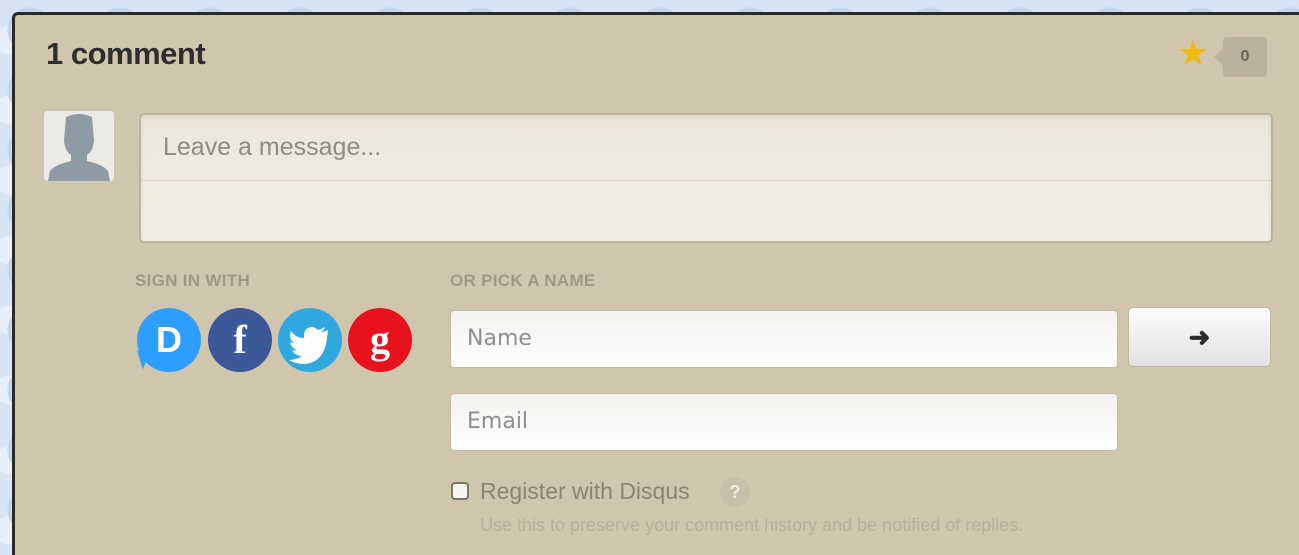 This screenshot has width=1299, height=555. What do you see at coordinates (498, 421) in the screenshot?
I see `email-placeholder: Email` at bounding box center [498, 421].